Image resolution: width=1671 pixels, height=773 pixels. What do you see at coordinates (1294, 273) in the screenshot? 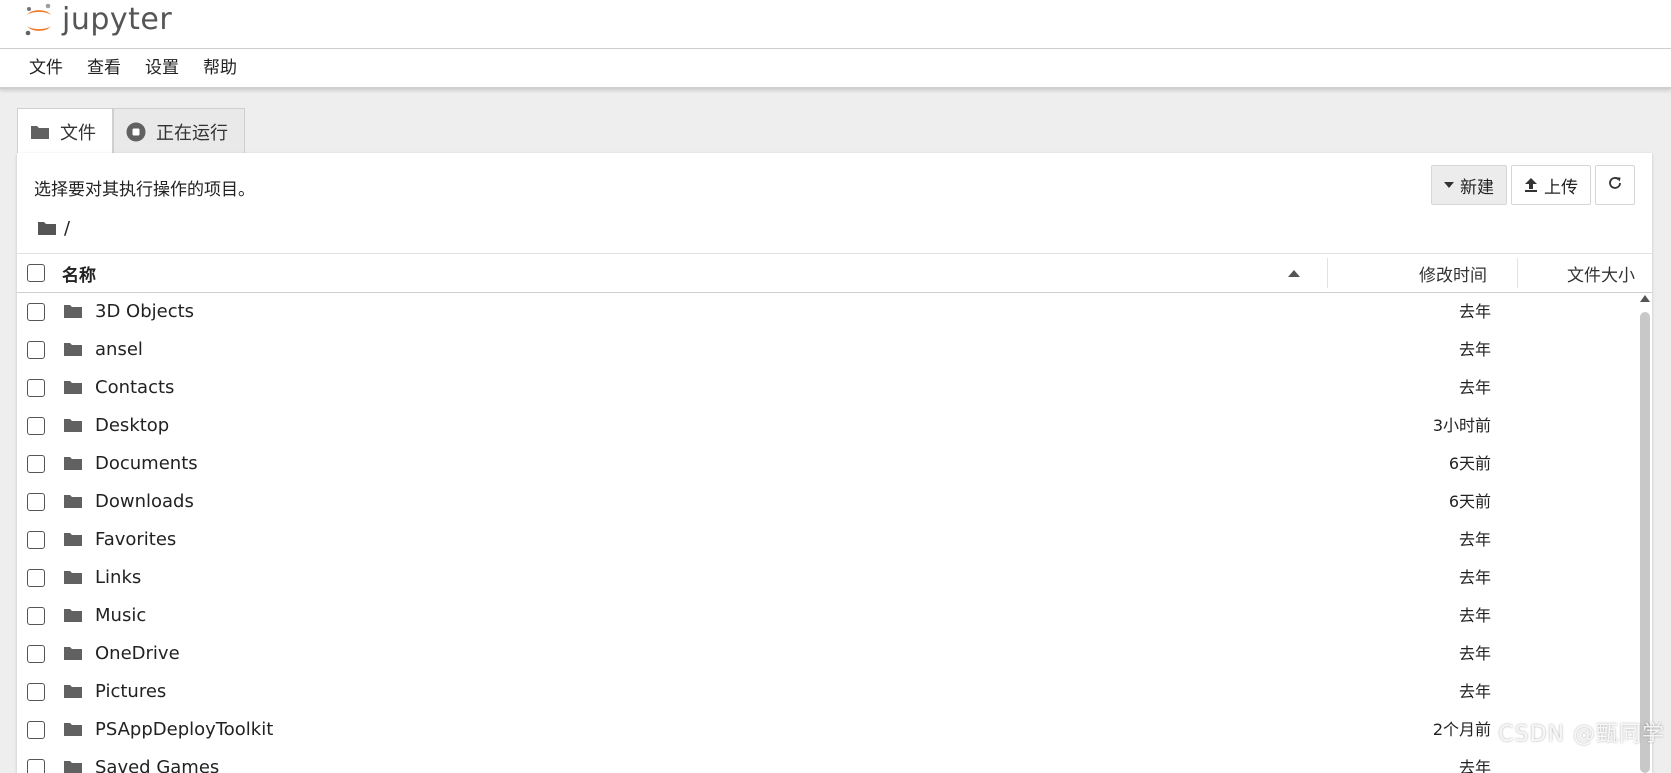
I see `sort-ascending-icon` at bounding box center [1294, 273].